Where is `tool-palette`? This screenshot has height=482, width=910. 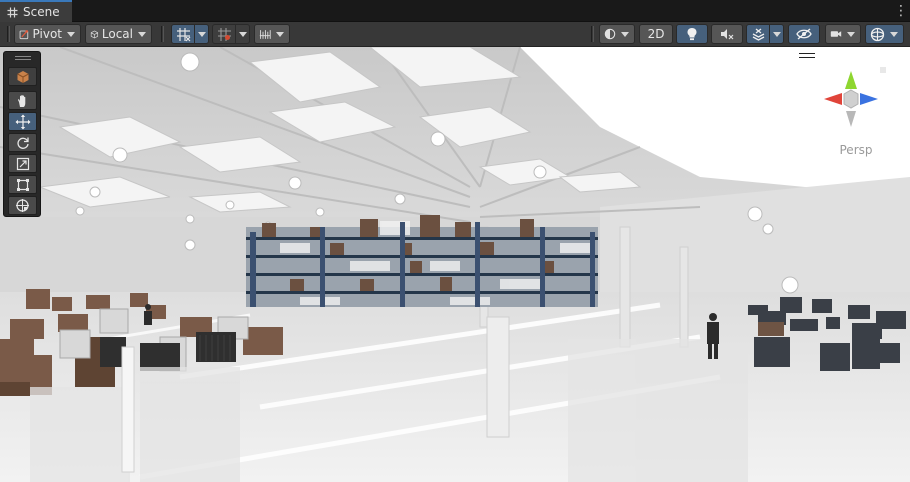
tool-palette is located at coordinates (22, 134).